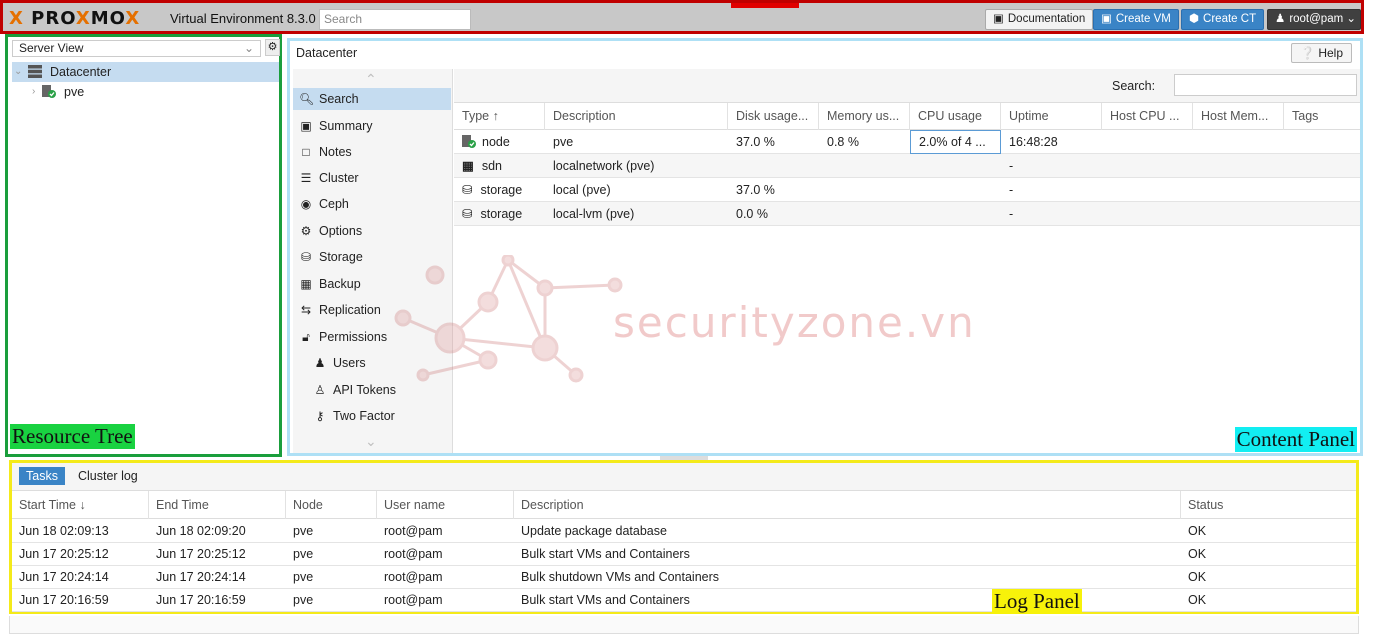 The image size is (1382, 634). I want to click on scroll-down-icon: ⌄, so click(371, 441).